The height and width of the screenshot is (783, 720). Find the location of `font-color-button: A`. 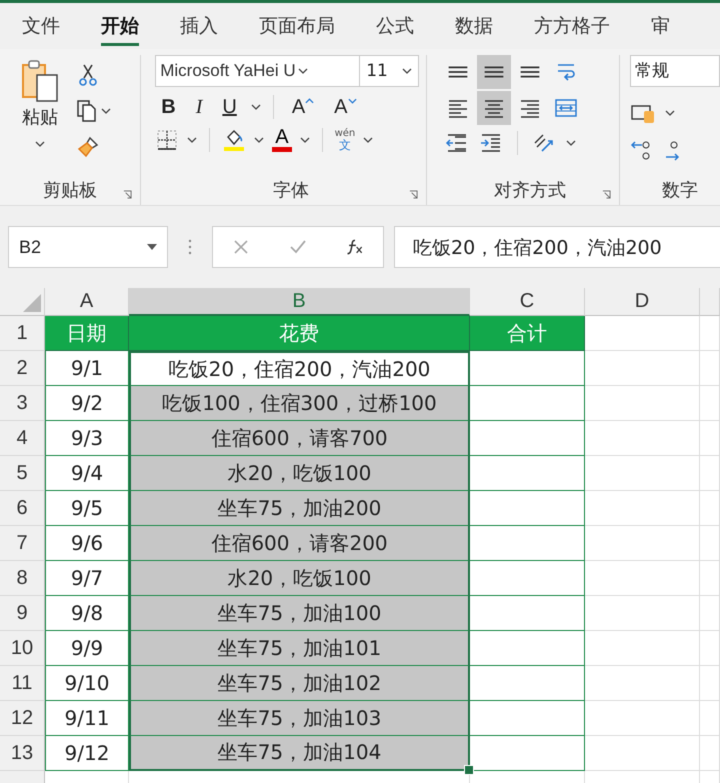

font-color-button: A is located at coordinates (282, 139).